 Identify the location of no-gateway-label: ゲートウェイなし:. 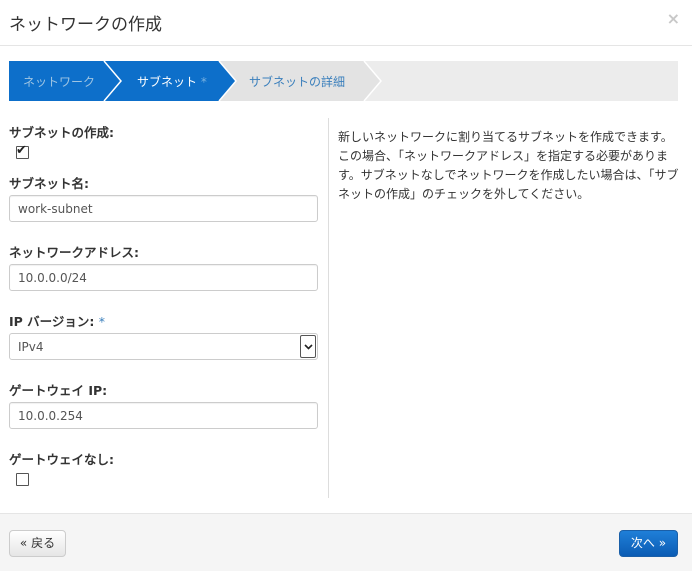
(61, 459).